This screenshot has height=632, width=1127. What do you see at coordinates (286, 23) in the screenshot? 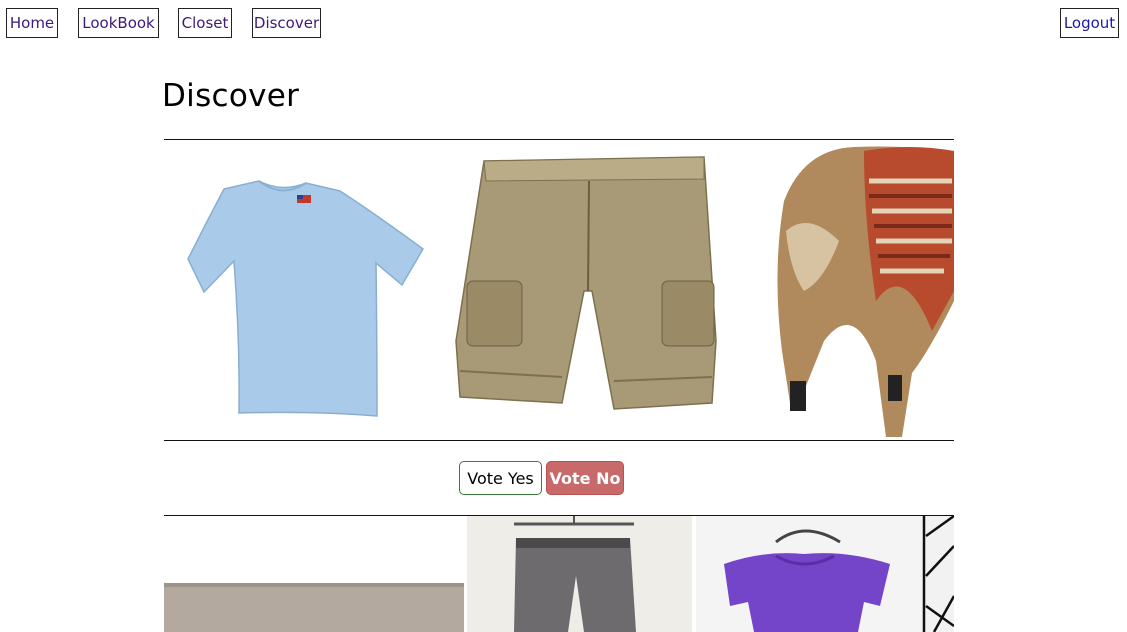
I see `nav-discover-button: Discover` at bounding box center [286, 23].